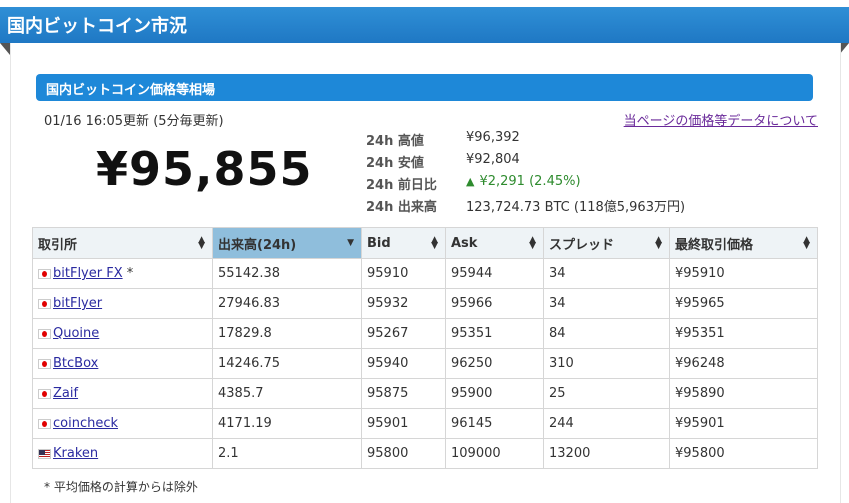  What do you see at coordinates (122, 453) in the screenshot?
I see `exchange-cell: Kraken` at bounding box center [122, 453].